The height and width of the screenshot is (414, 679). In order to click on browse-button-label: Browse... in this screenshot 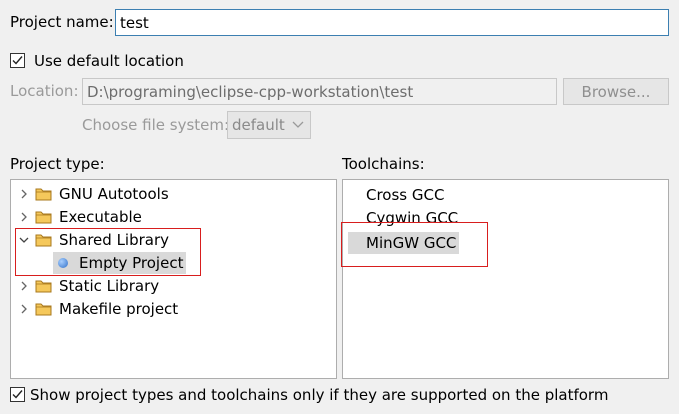, I will do `click(616, 91)`.